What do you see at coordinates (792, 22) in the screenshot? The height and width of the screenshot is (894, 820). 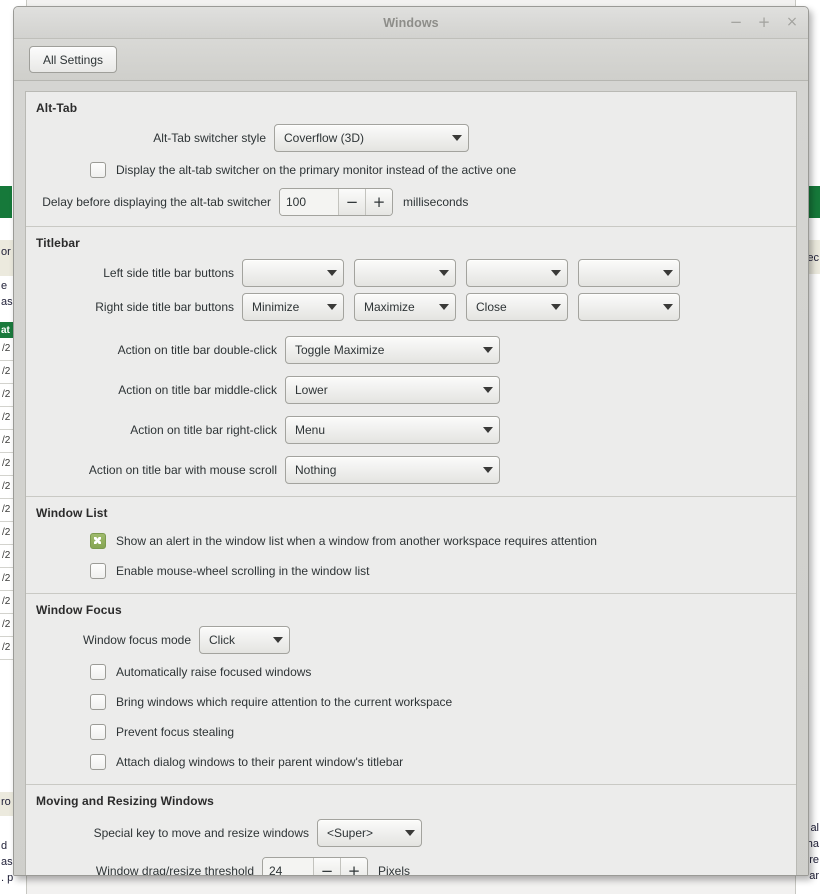 I see `close-icon: ×` at bounding box center [792, 22].